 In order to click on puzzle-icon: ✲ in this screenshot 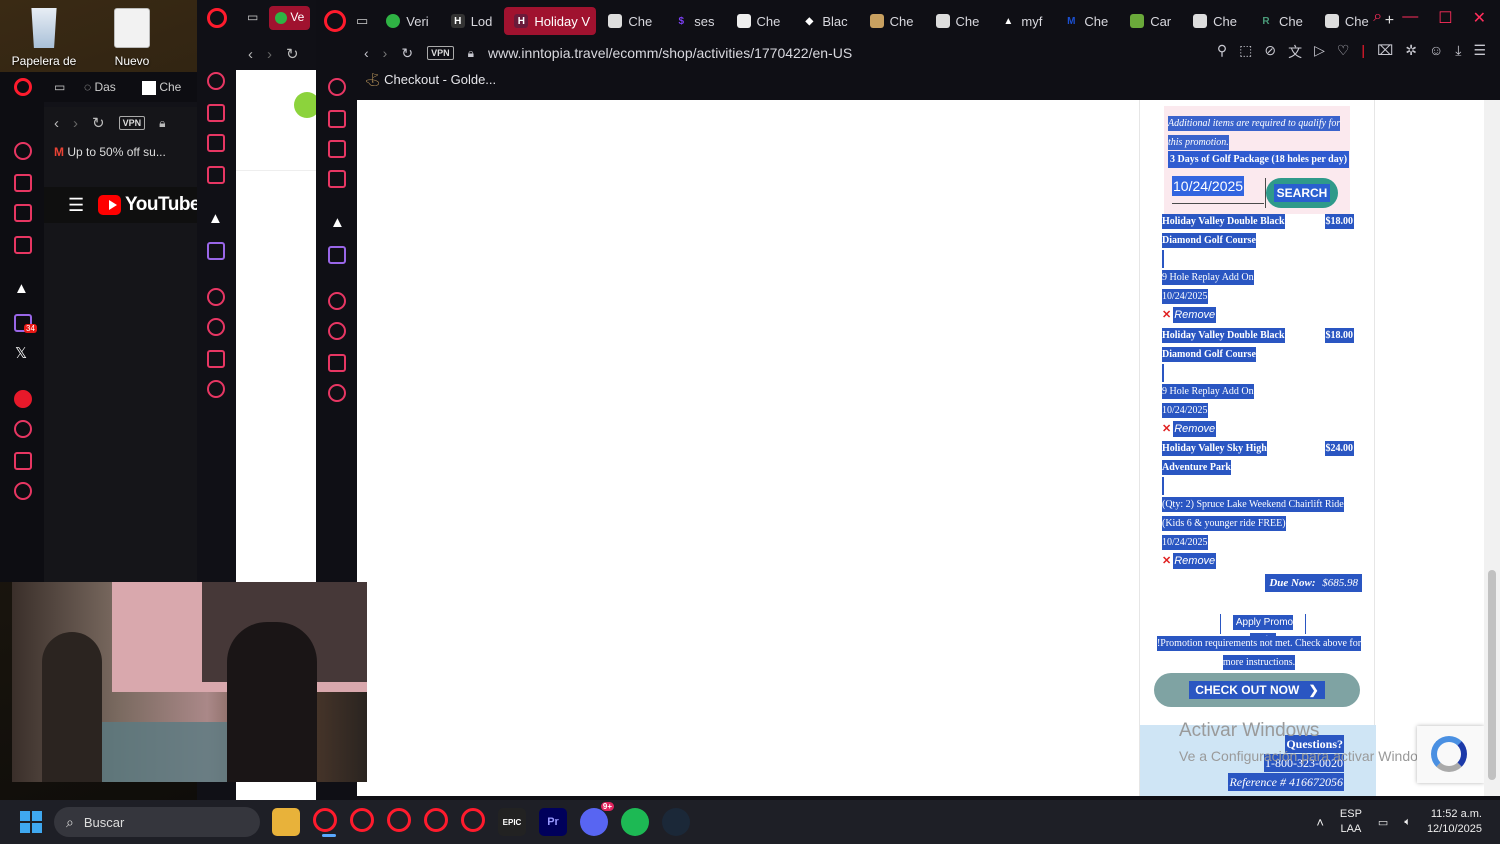, I will do `click(1411, 52)`.